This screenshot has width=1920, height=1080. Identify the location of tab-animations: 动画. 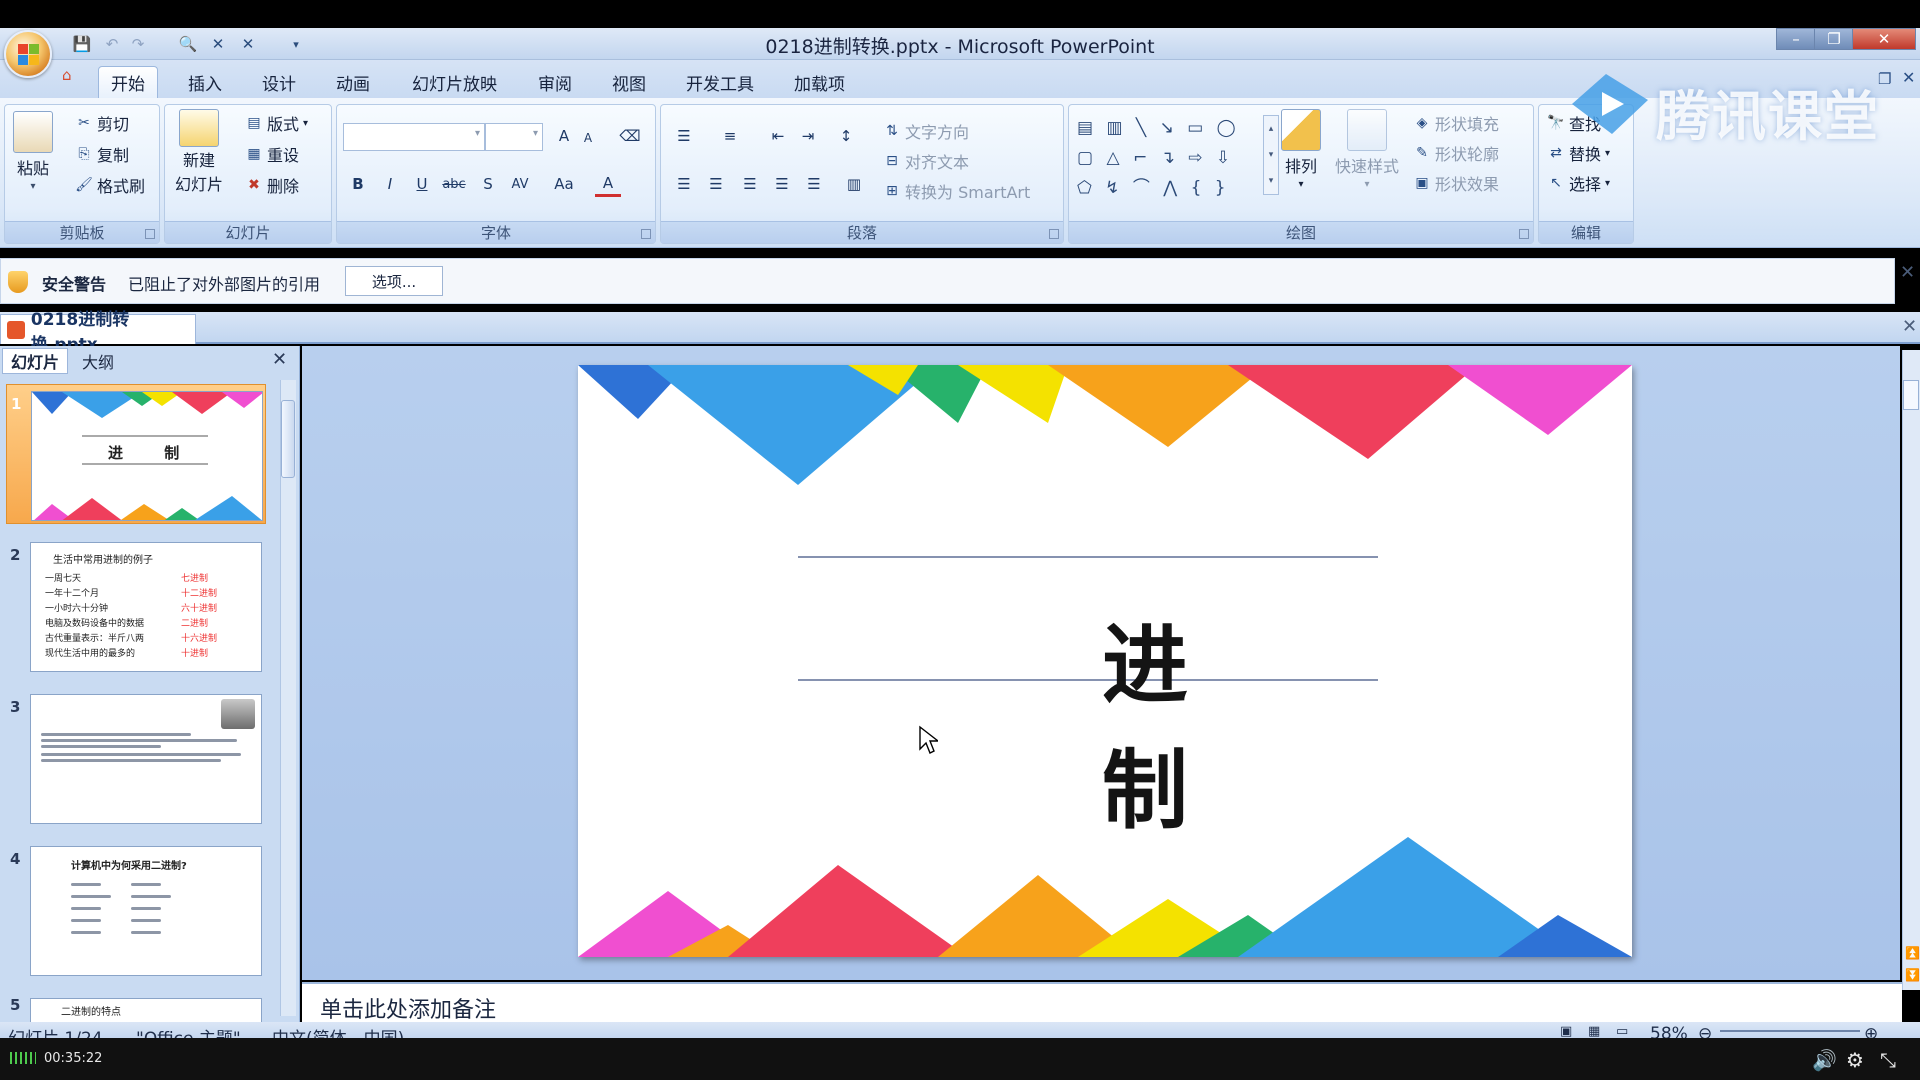
(353, 82).